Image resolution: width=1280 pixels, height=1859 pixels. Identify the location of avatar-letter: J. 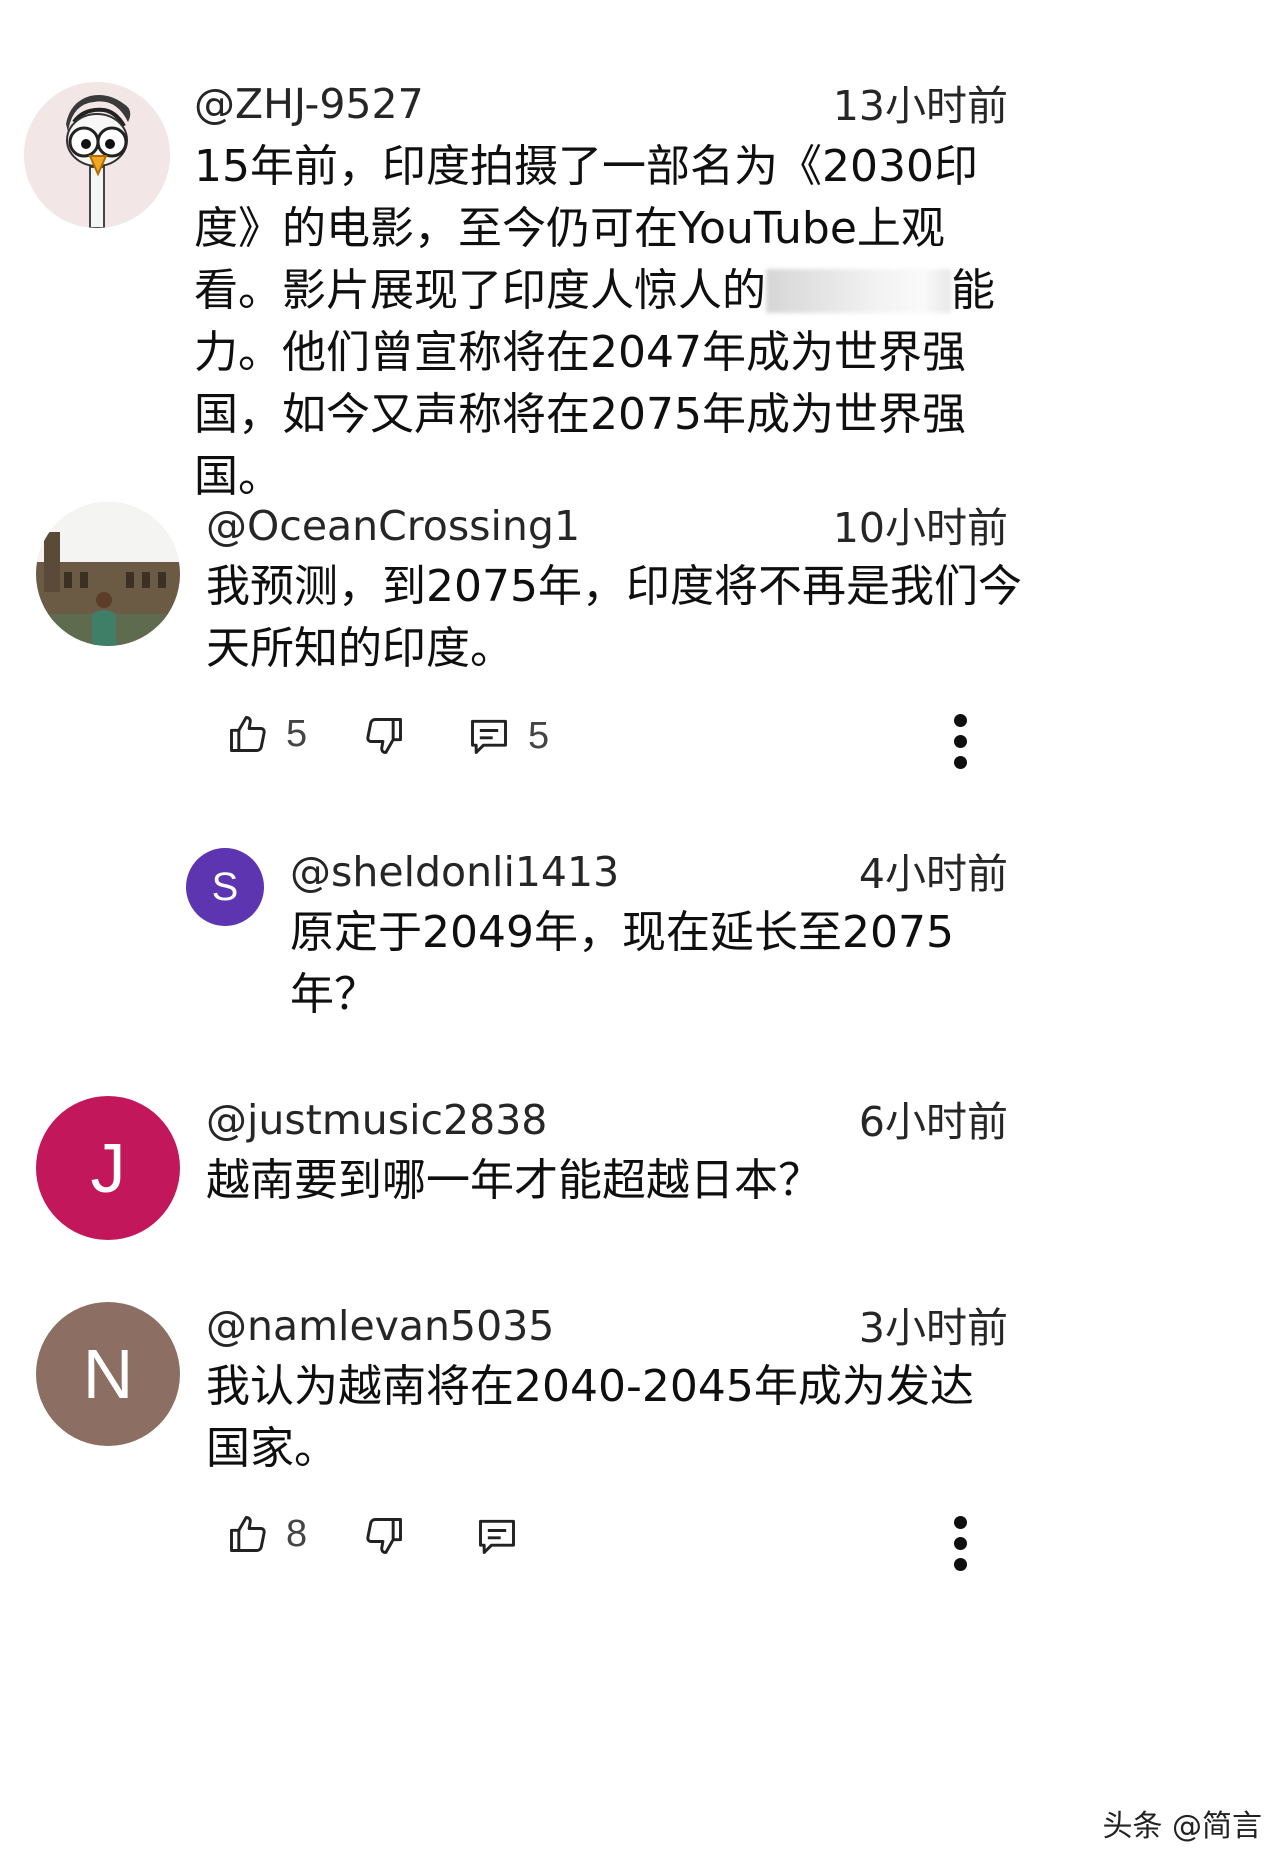
(108, 1168).